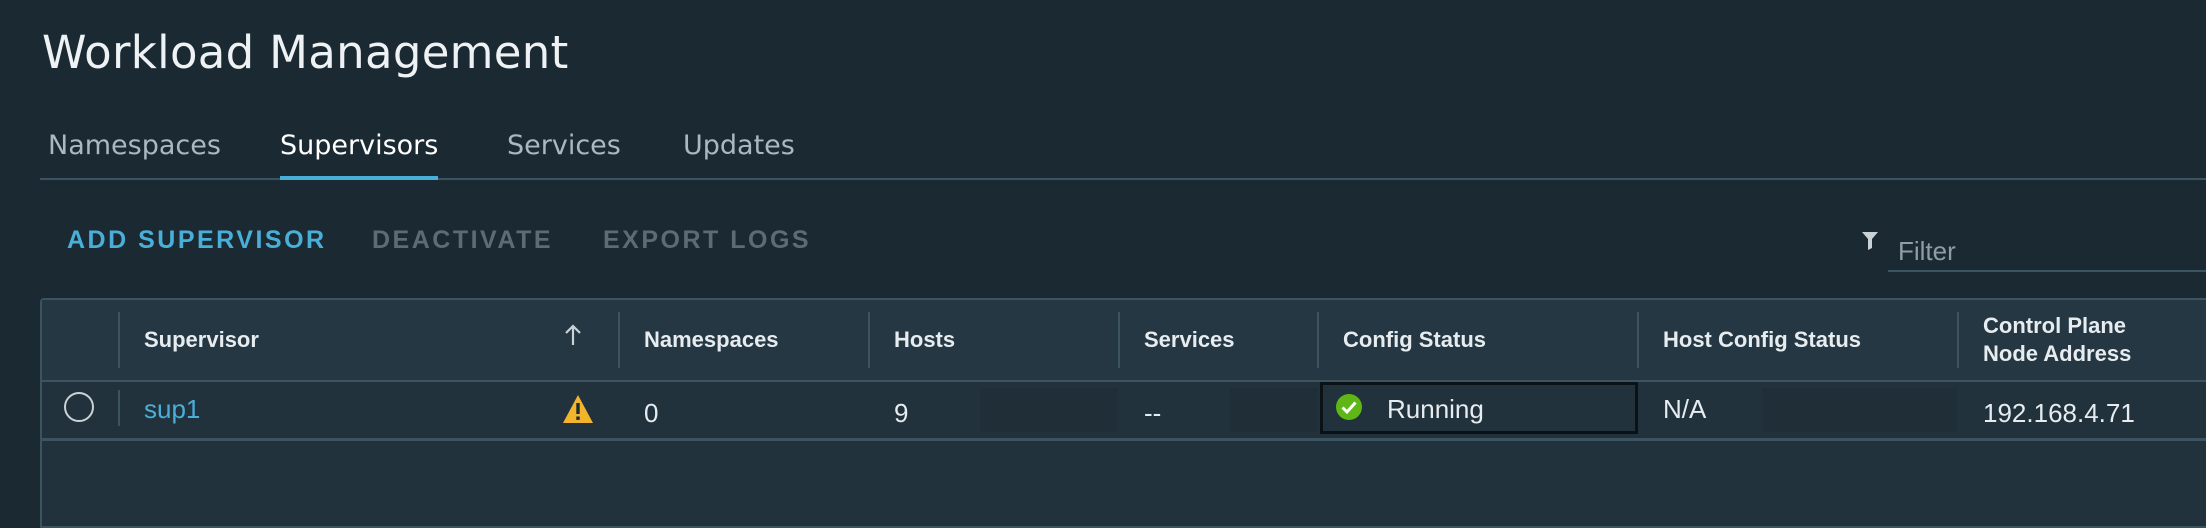  What do you see at coordinates (359, 155) in the screenshot?
I see `tab-supervisors: Supervisors` at bounding box center [359, 155].